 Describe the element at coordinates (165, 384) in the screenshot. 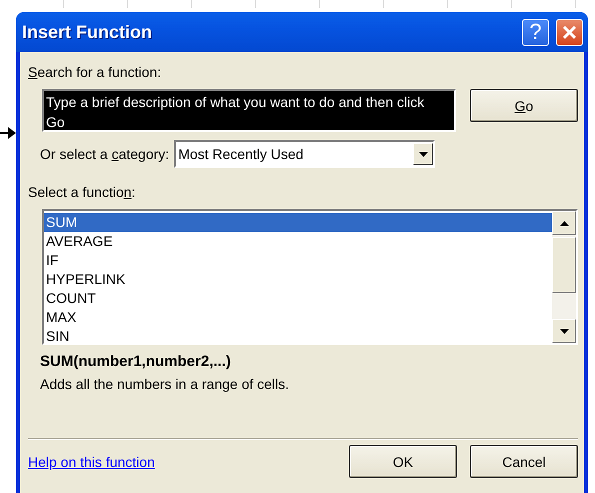

I see `function-description: Adds all the numbers in a range of cells.` at that location.